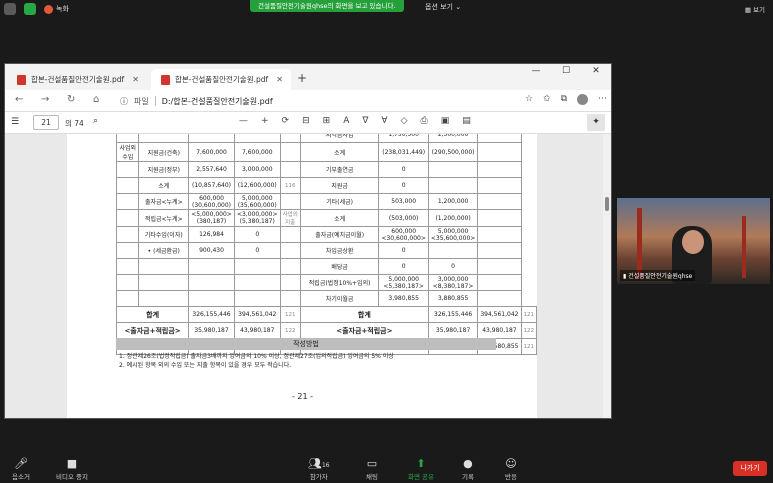 This screenshot has height=483, width=773. I want to click on table-cell: 503,000, so click(403, 201).